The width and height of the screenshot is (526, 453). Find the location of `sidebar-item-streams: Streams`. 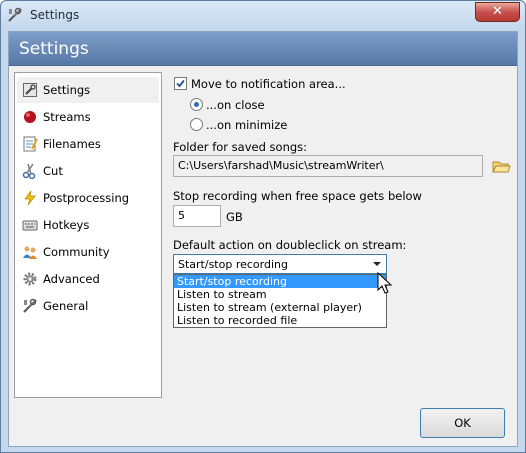

sidebar-item-streams: Streams is located at coordinates (88, 117).